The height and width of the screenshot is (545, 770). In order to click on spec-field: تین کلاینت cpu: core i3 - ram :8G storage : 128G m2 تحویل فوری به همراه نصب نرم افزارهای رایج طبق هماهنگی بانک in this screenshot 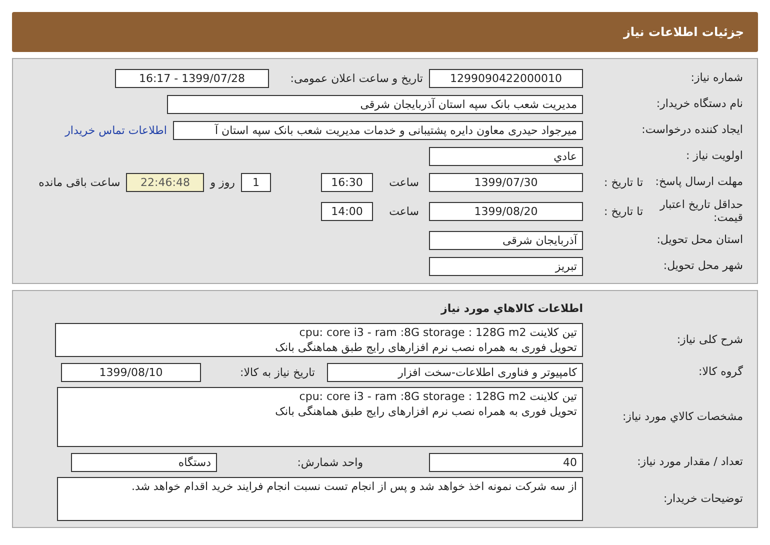, I will do `click(320, 417)`.